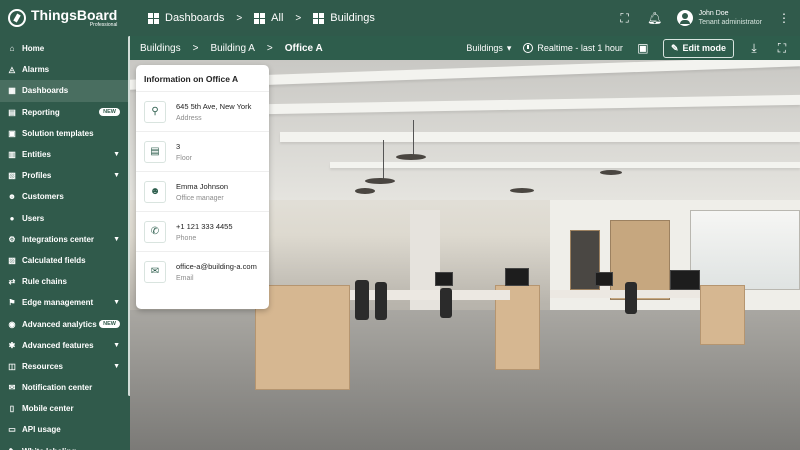 This screenshot has height=450, width=800. What do you see at coordinates (58, 345) in the screenshot?
I see `sidebar-item-label: Advanced features` at bounding box center [58, 345].